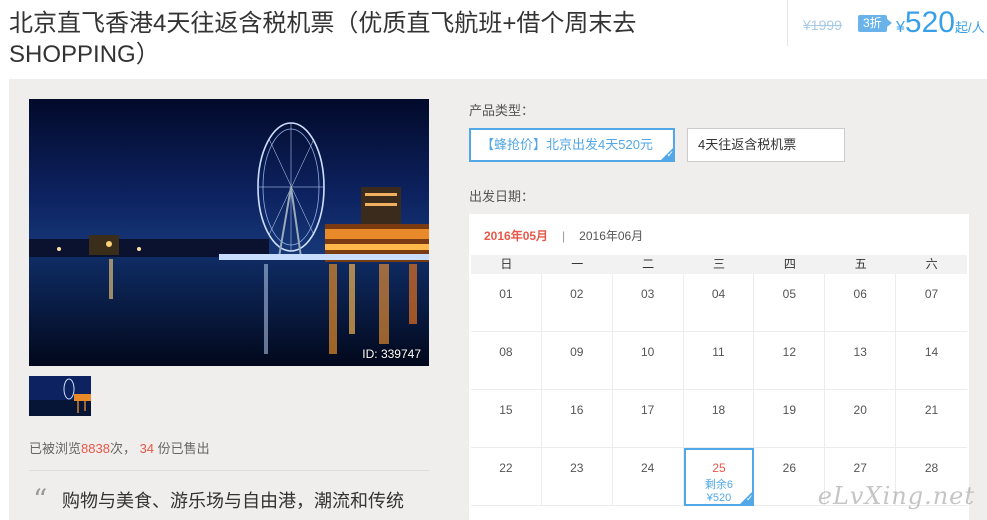 Image resolution: width=987 pixels, height=520 pixels. Describe the element at coordinates (611, 236) in the screenshot. I see `month-tab-june: 2016年06月` at that location.